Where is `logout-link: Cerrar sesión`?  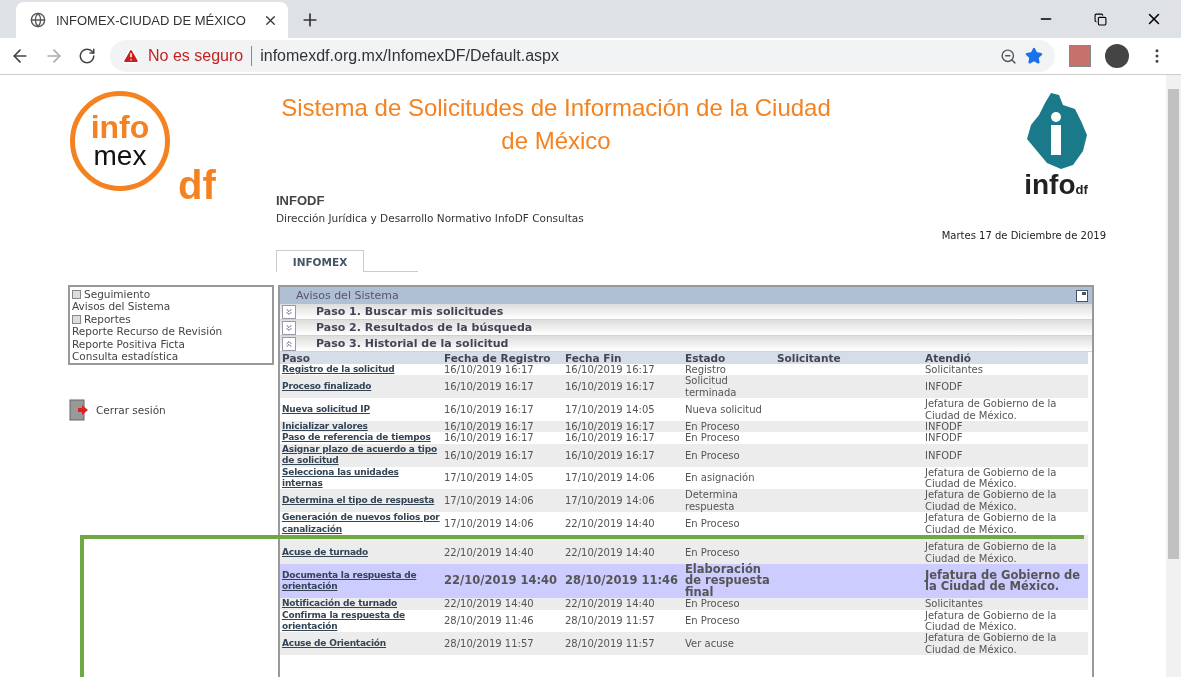
logout-link: Cerrar sesión is located at coordinates (171, 410).